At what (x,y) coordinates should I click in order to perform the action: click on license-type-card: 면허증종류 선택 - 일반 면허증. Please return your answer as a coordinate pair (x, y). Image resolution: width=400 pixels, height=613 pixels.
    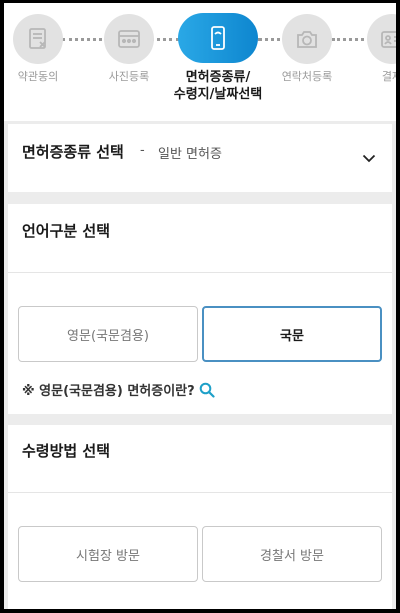
    Looking at the image, I should click on (200, 158).